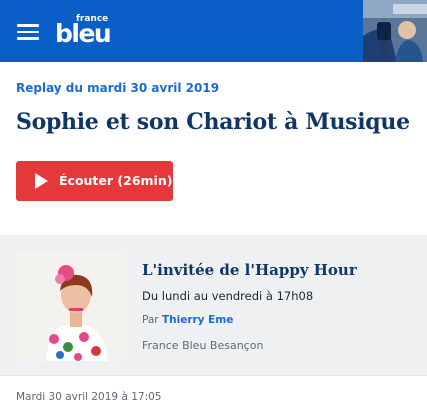  What do you see at coordinates (118, 88) in the screenshot?
I see `replay-date-label: Replay du mardi 30 avril 2019` at bounding box center [118, 88].